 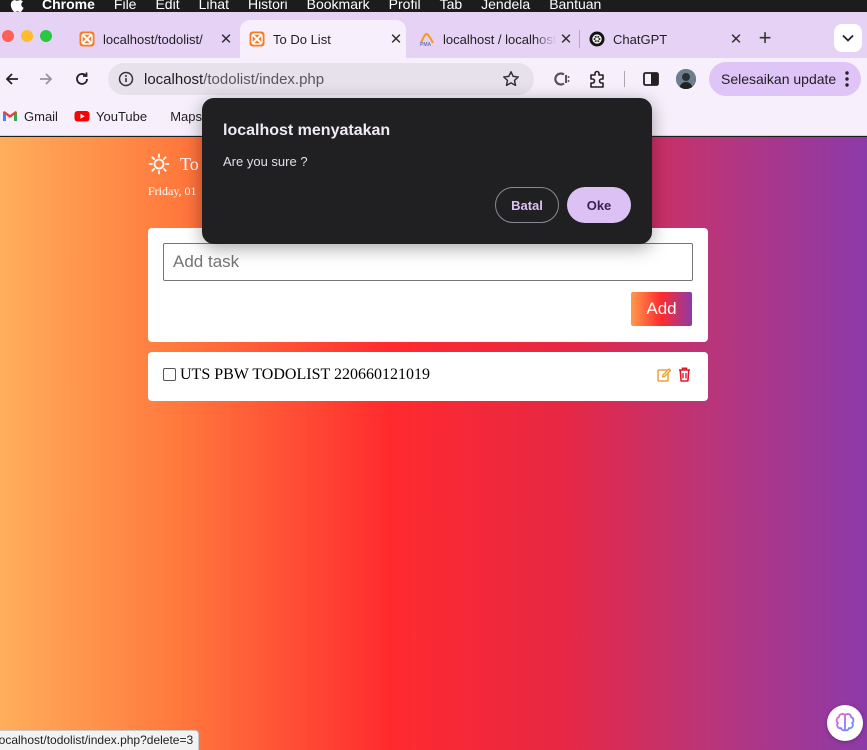 I want to click on bookmark-label: Maps, so click(x=186, y=116).